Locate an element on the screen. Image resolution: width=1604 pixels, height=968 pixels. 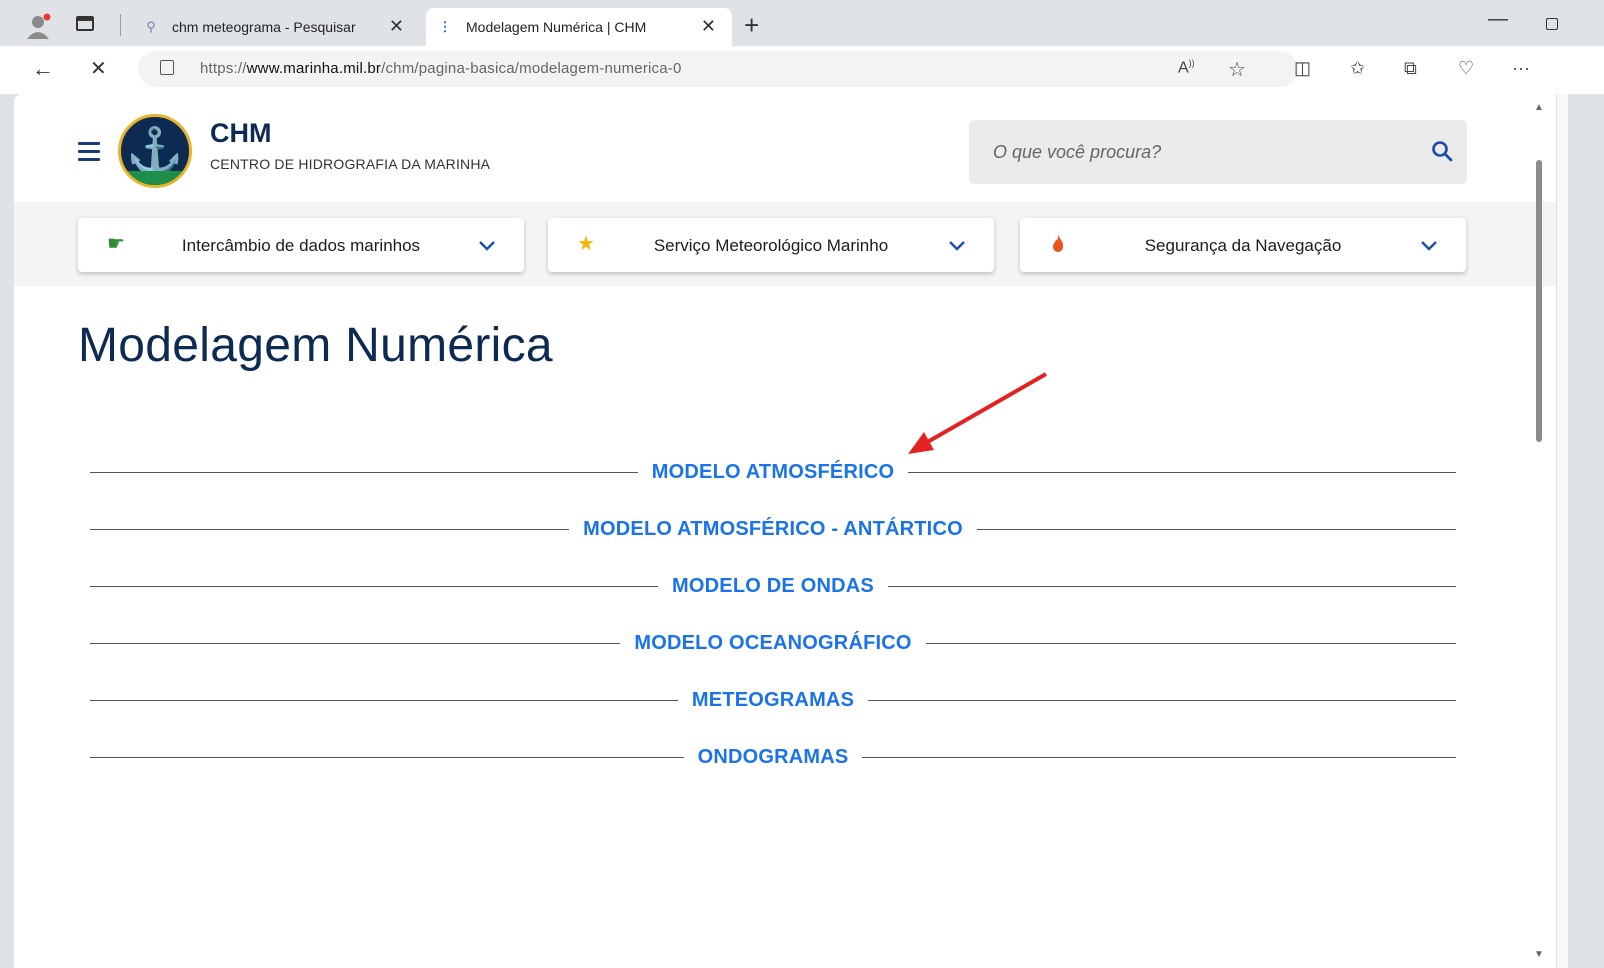
menu-intercambio: ☛ Intercâmbio de dados marinhos is located at coordinates (301, 245).